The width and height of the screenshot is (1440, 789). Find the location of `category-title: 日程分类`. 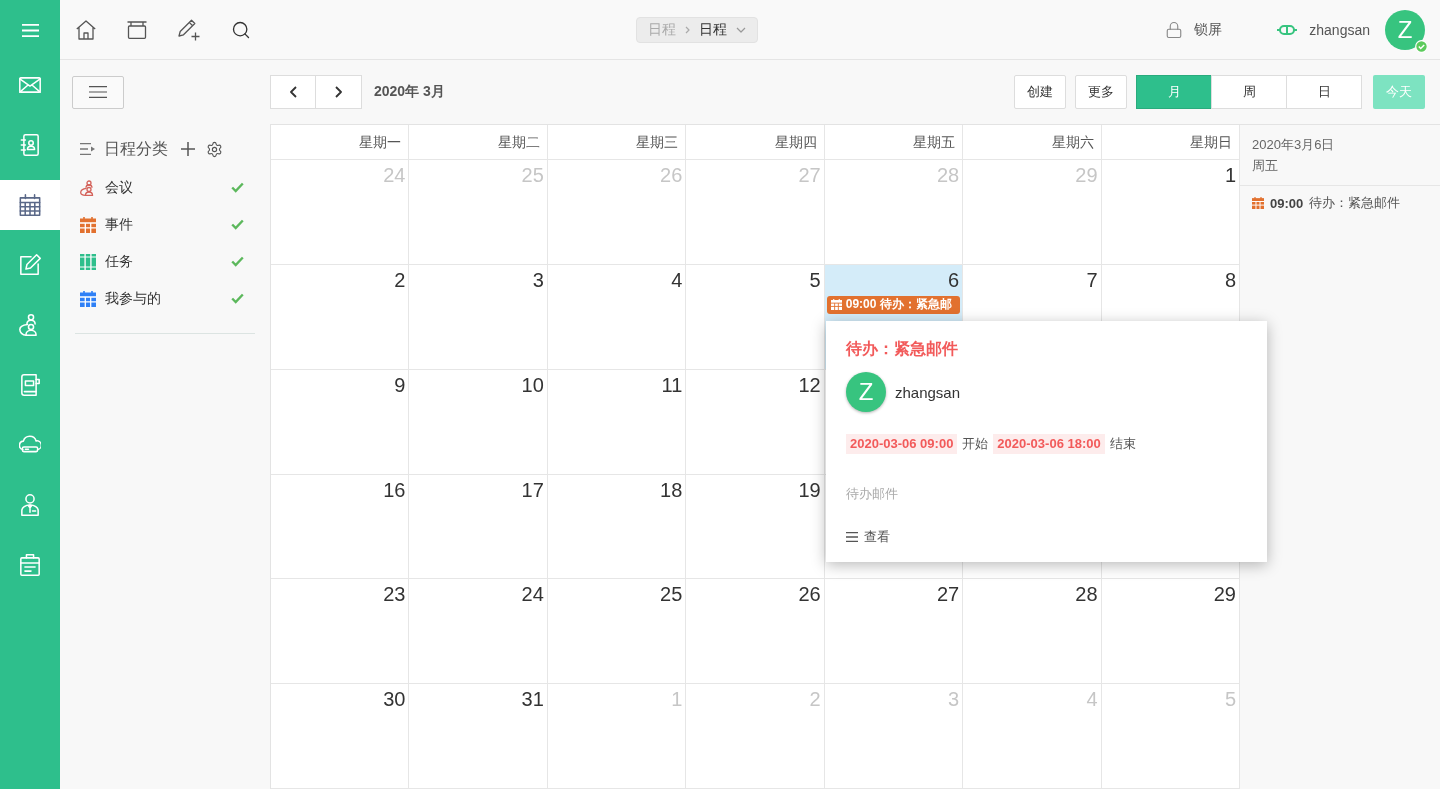

category-title: 日程分类 is located at coordinates (136, 148).